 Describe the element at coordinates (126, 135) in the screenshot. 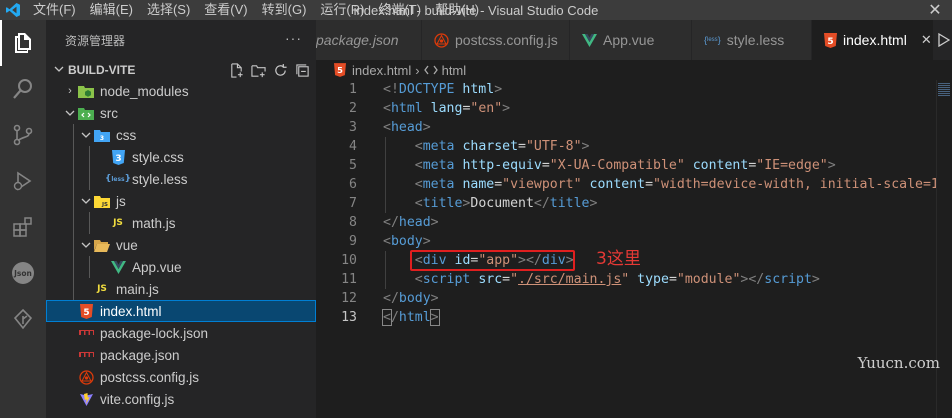

I see `tree-item-label: css` at that location.